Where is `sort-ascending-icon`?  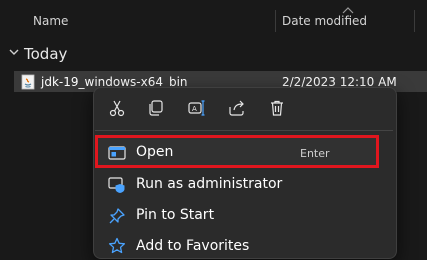 sort-ascending-icon is located at coordinates (348, 10).